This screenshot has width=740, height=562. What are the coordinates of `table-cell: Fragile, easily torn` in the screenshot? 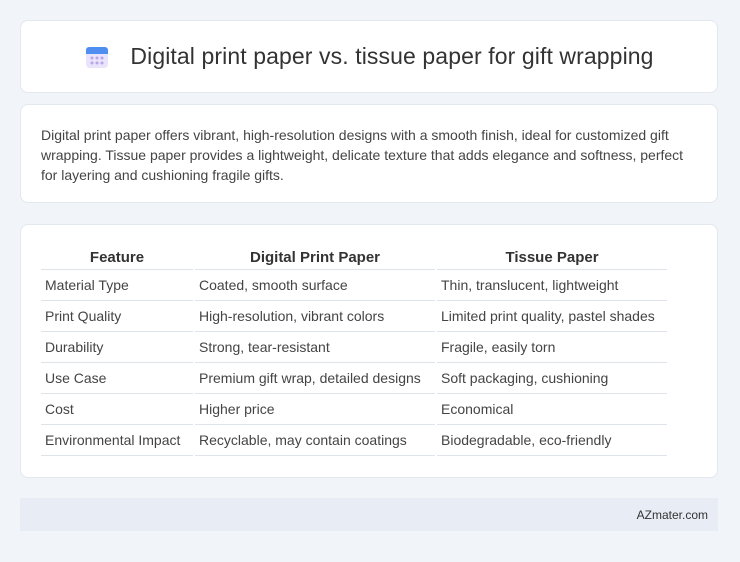 It's located at (552, 347).